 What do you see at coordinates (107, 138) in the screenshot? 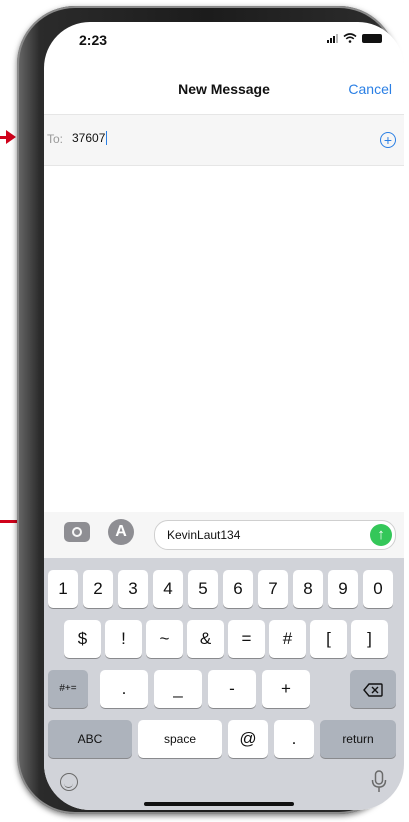
I see `text-caret` at bounding box center [107, 138].